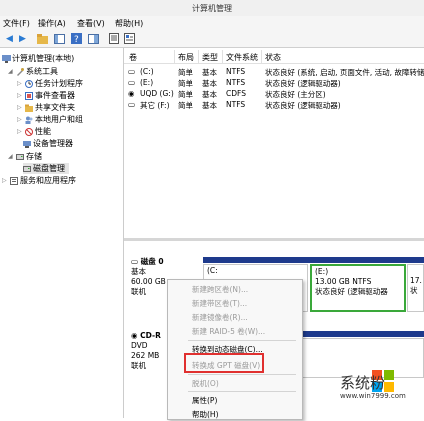 This screenshot has width=424, height=421. I want to click on services-icon, so click(14, 180).